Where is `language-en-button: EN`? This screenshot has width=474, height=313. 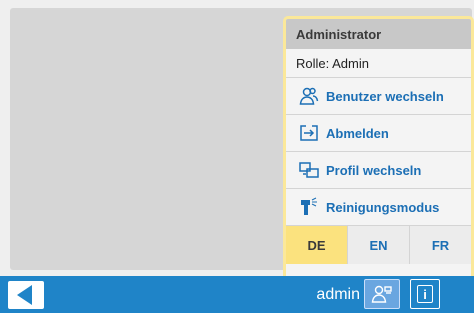 language-en-button: EN is located at coordinates (379, 245).